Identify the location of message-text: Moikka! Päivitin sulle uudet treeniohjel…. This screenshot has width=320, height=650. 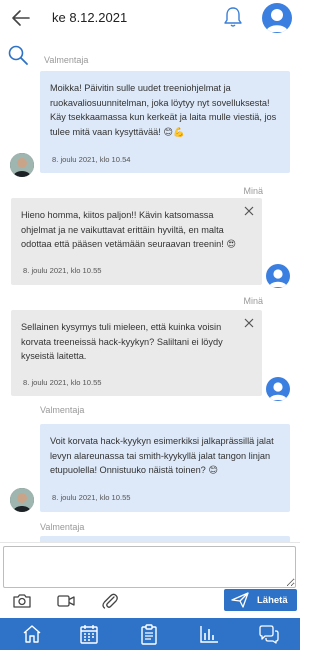
(163, 110).